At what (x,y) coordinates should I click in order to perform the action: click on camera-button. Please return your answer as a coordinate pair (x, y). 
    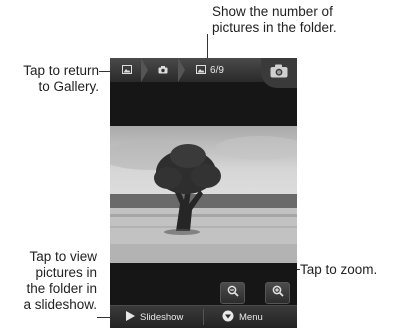
    Looking at the image, I should click on (279, 73).